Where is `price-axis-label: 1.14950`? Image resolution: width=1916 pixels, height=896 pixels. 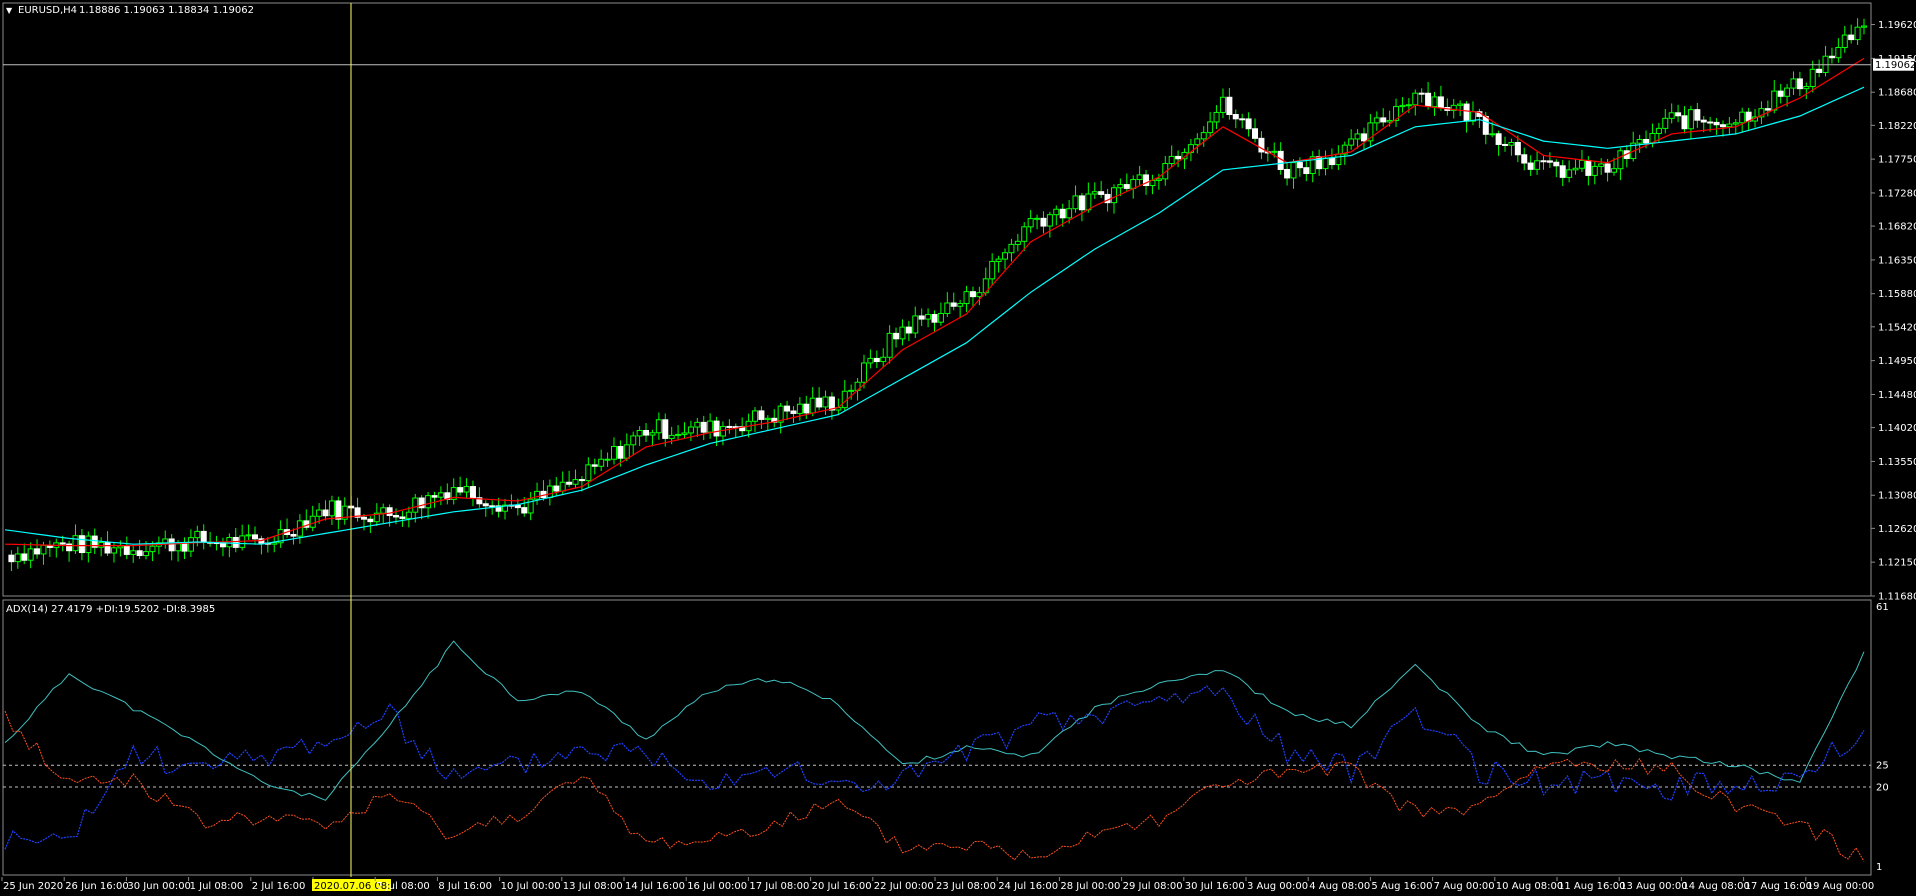 price-axis-label: 1.14950 is located at coordinates (1897, 361).